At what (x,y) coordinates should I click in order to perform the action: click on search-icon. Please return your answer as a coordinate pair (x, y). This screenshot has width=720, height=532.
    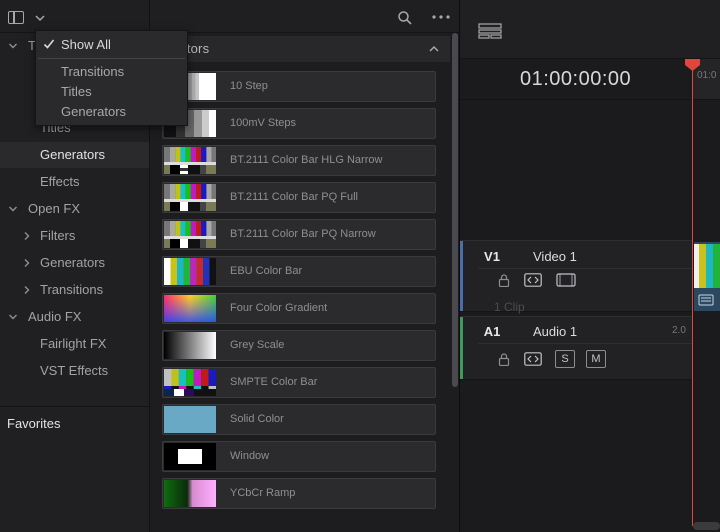
    Looking at the image, I should click on (405, 18).